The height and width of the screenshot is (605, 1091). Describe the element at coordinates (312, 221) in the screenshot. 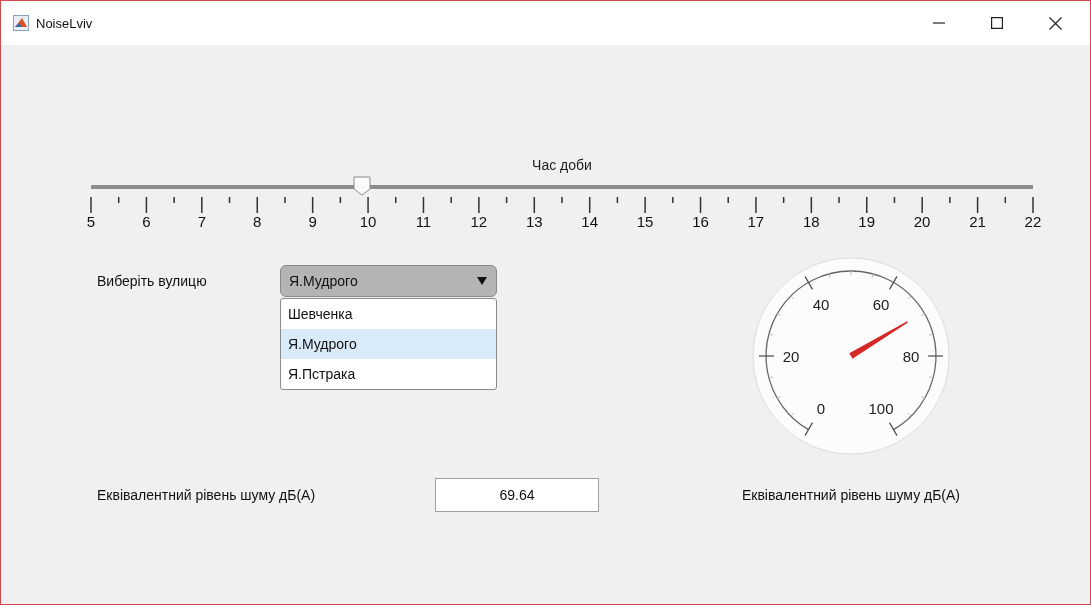

I see `tick-label: 9` at that location.